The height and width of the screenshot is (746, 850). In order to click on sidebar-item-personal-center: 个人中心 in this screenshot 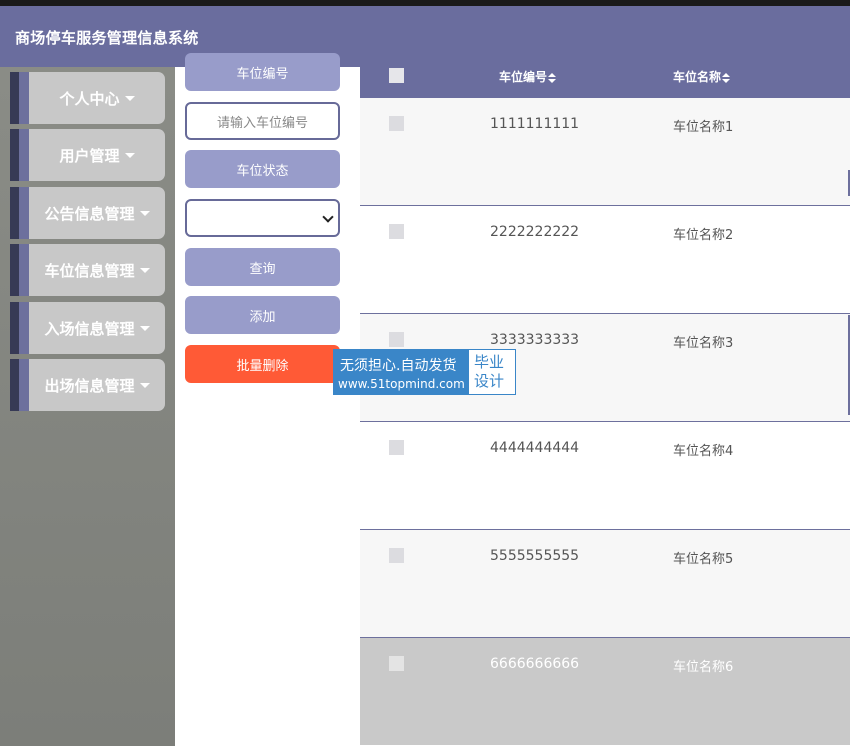, I will do `click(87, 98)`.